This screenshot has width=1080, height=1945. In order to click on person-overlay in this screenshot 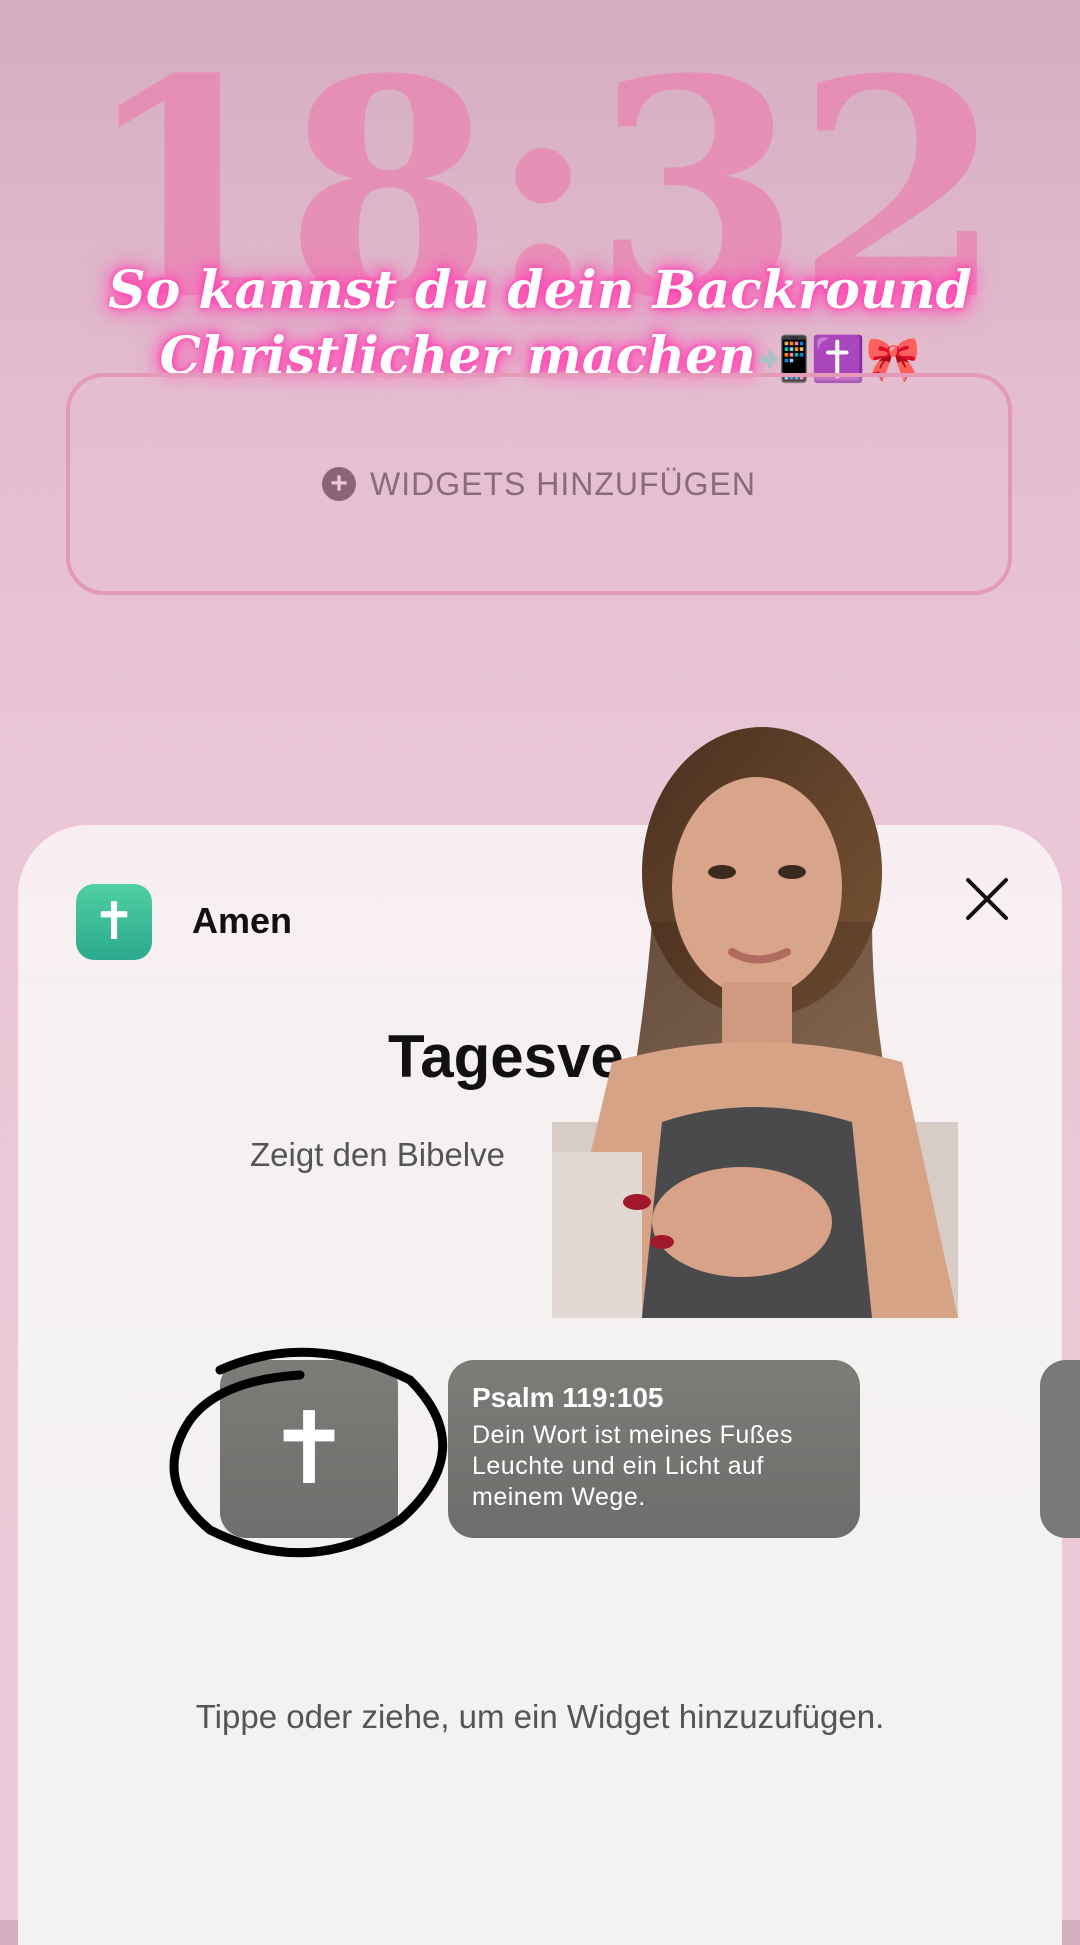, I will do `click(755, 1022)`.